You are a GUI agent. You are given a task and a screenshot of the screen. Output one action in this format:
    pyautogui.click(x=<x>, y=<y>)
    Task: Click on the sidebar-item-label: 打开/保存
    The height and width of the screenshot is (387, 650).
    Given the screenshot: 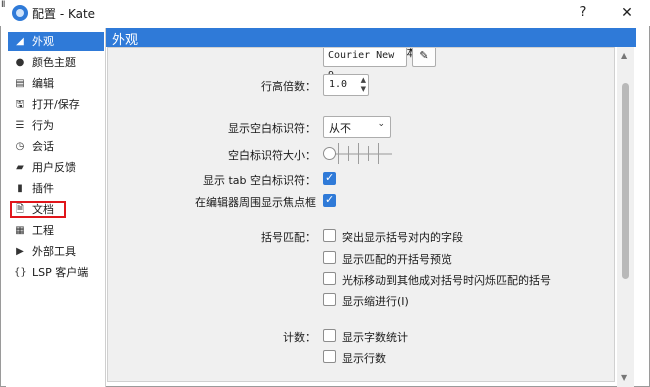 What is the action you would take?
    pyautogui.click(x=56, y=104)
    